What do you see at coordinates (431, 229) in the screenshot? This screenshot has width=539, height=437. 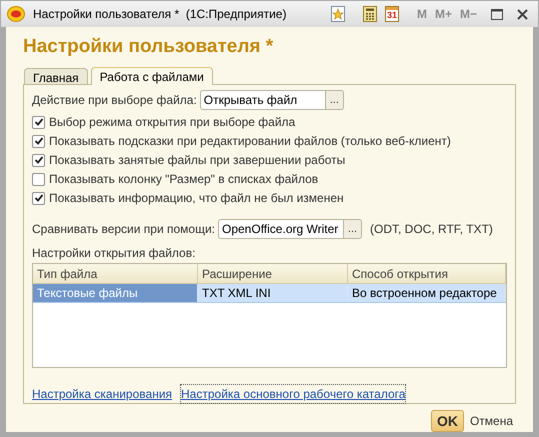 I see `format-note: (ODT, DOC, RTF, TXT)` at bounding box center [431, 229].